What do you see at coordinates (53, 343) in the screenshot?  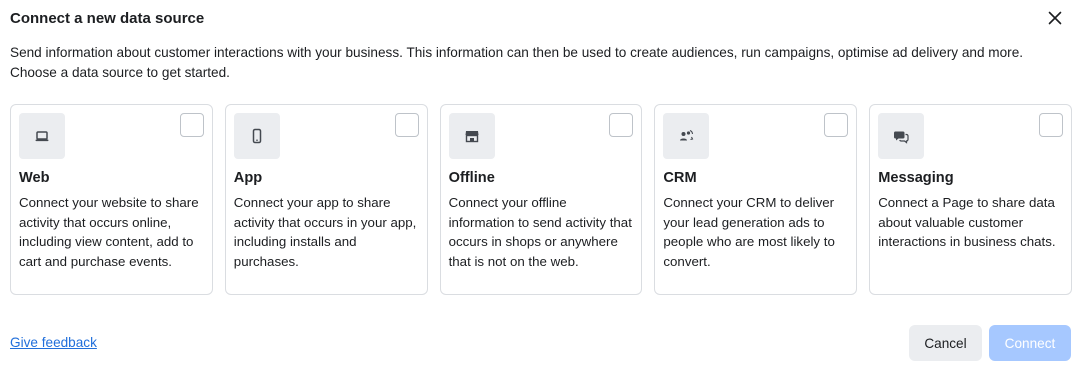 I see `give-feedback-link: Give feedback` at bounding box center [53, 343].